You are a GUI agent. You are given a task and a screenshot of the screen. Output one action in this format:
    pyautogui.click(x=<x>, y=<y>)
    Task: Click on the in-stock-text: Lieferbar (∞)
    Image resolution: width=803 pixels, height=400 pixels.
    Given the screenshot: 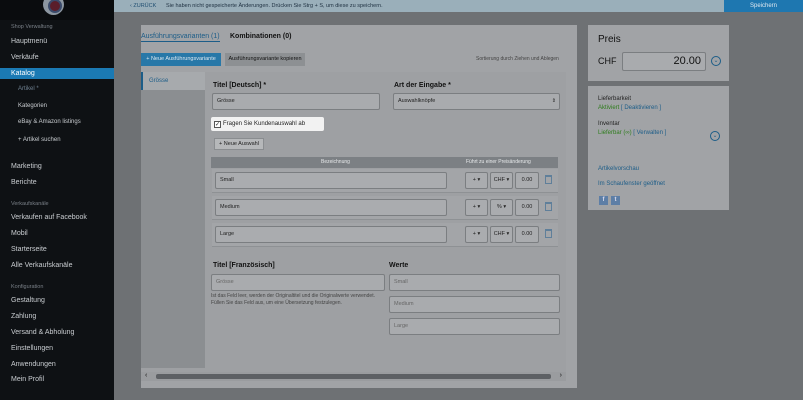 What is the action you would take?
    pyautogui.click(x=615, y=133)
    